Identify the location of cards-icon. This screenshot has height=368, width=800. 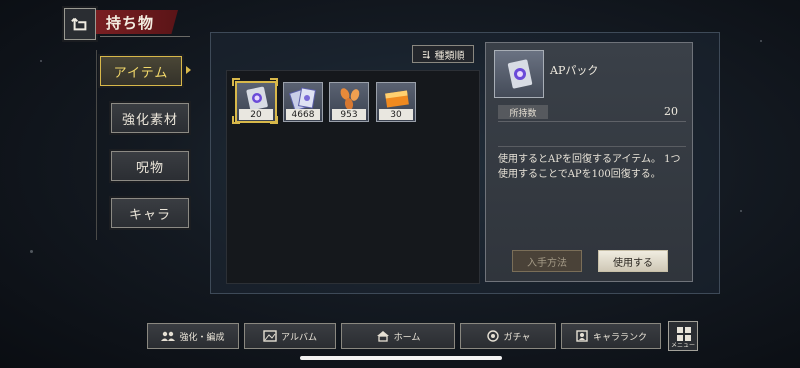
(303, 99).